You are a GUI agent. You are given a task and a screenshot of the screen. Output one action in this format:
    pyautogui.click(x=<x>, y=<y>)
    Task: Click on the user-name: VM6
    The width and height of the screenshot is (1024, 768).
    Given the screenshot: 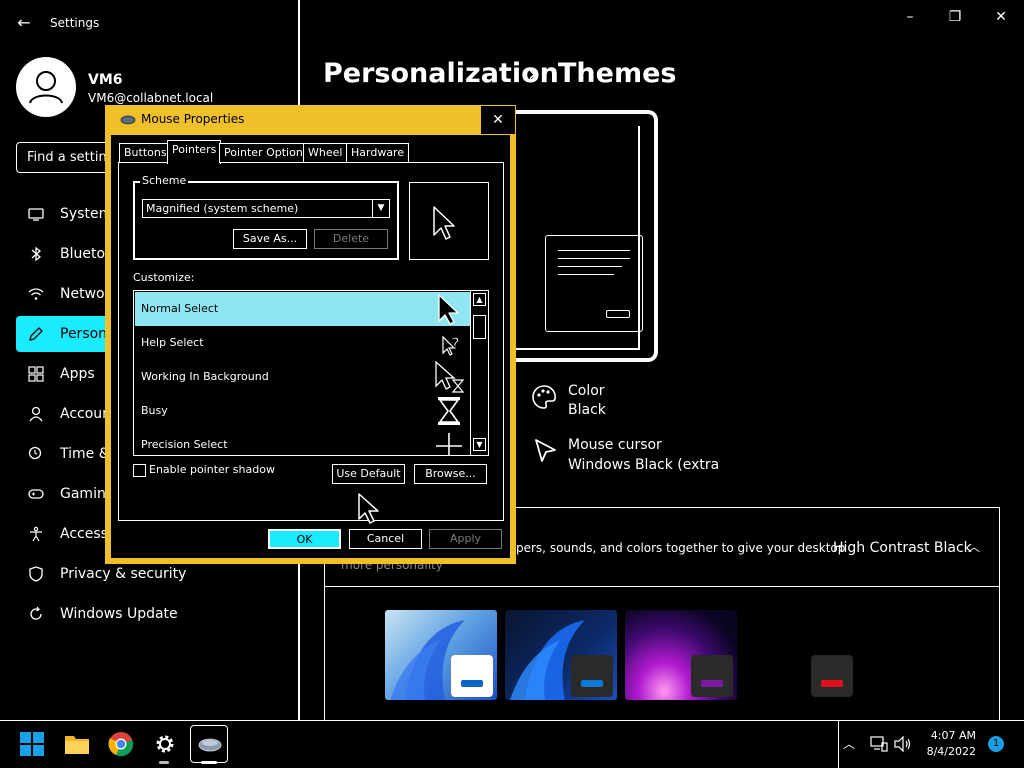 What is the action you would take?
    pyautogui.click(x=105, y=80)
    